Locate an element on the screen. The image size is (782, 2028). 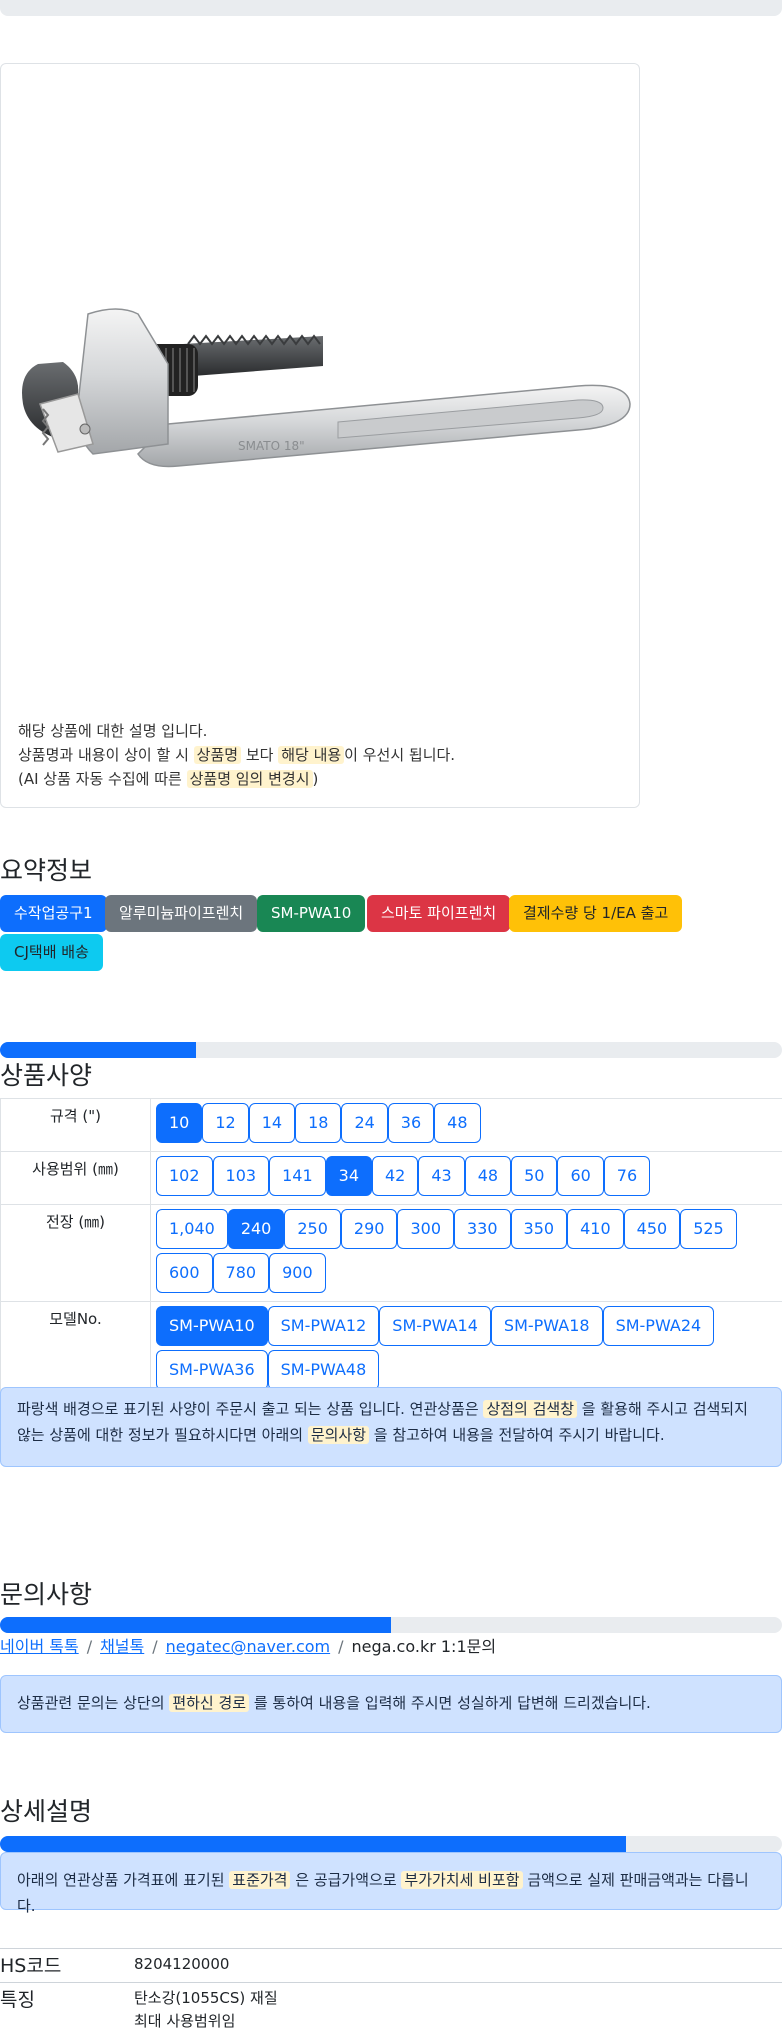
spec-option-button: 60 is located at coordinates (580, 1176).